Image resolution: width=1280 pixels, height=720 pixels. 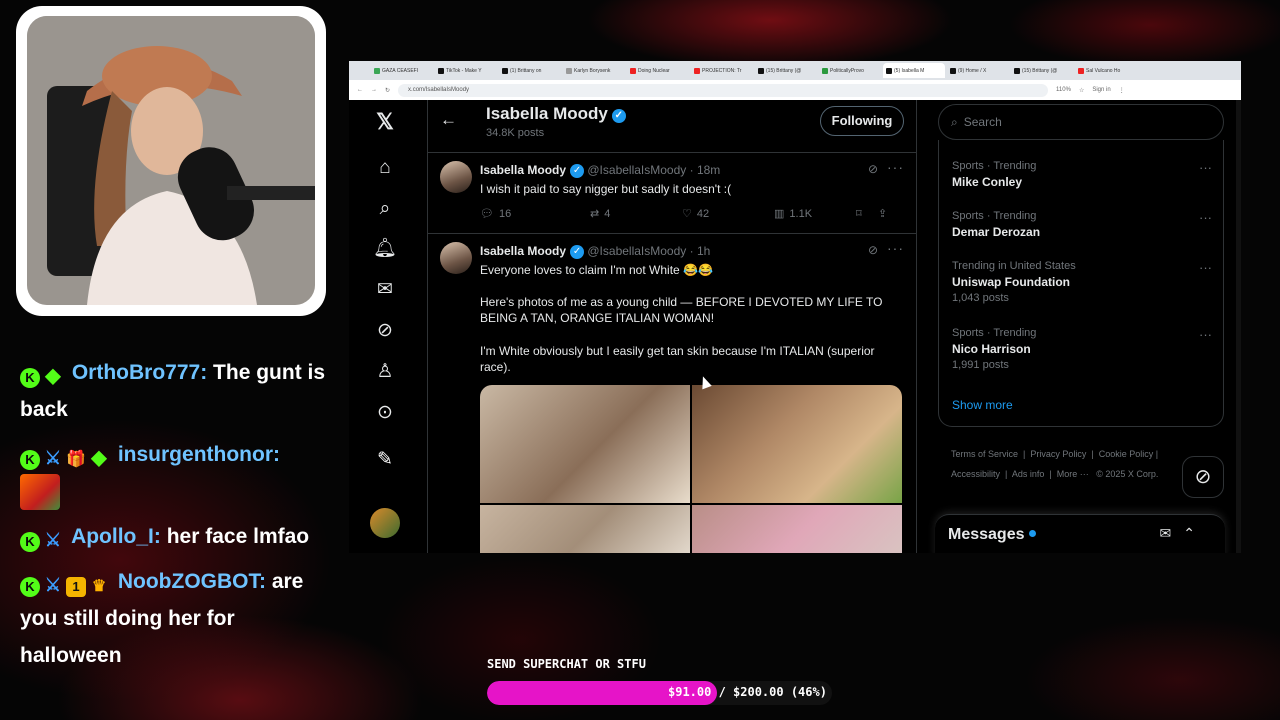 What do you see at coordinates (238, 537) in the screenshot?
I see `chat-text: her face lmfao` at bounding box center [238, 537].